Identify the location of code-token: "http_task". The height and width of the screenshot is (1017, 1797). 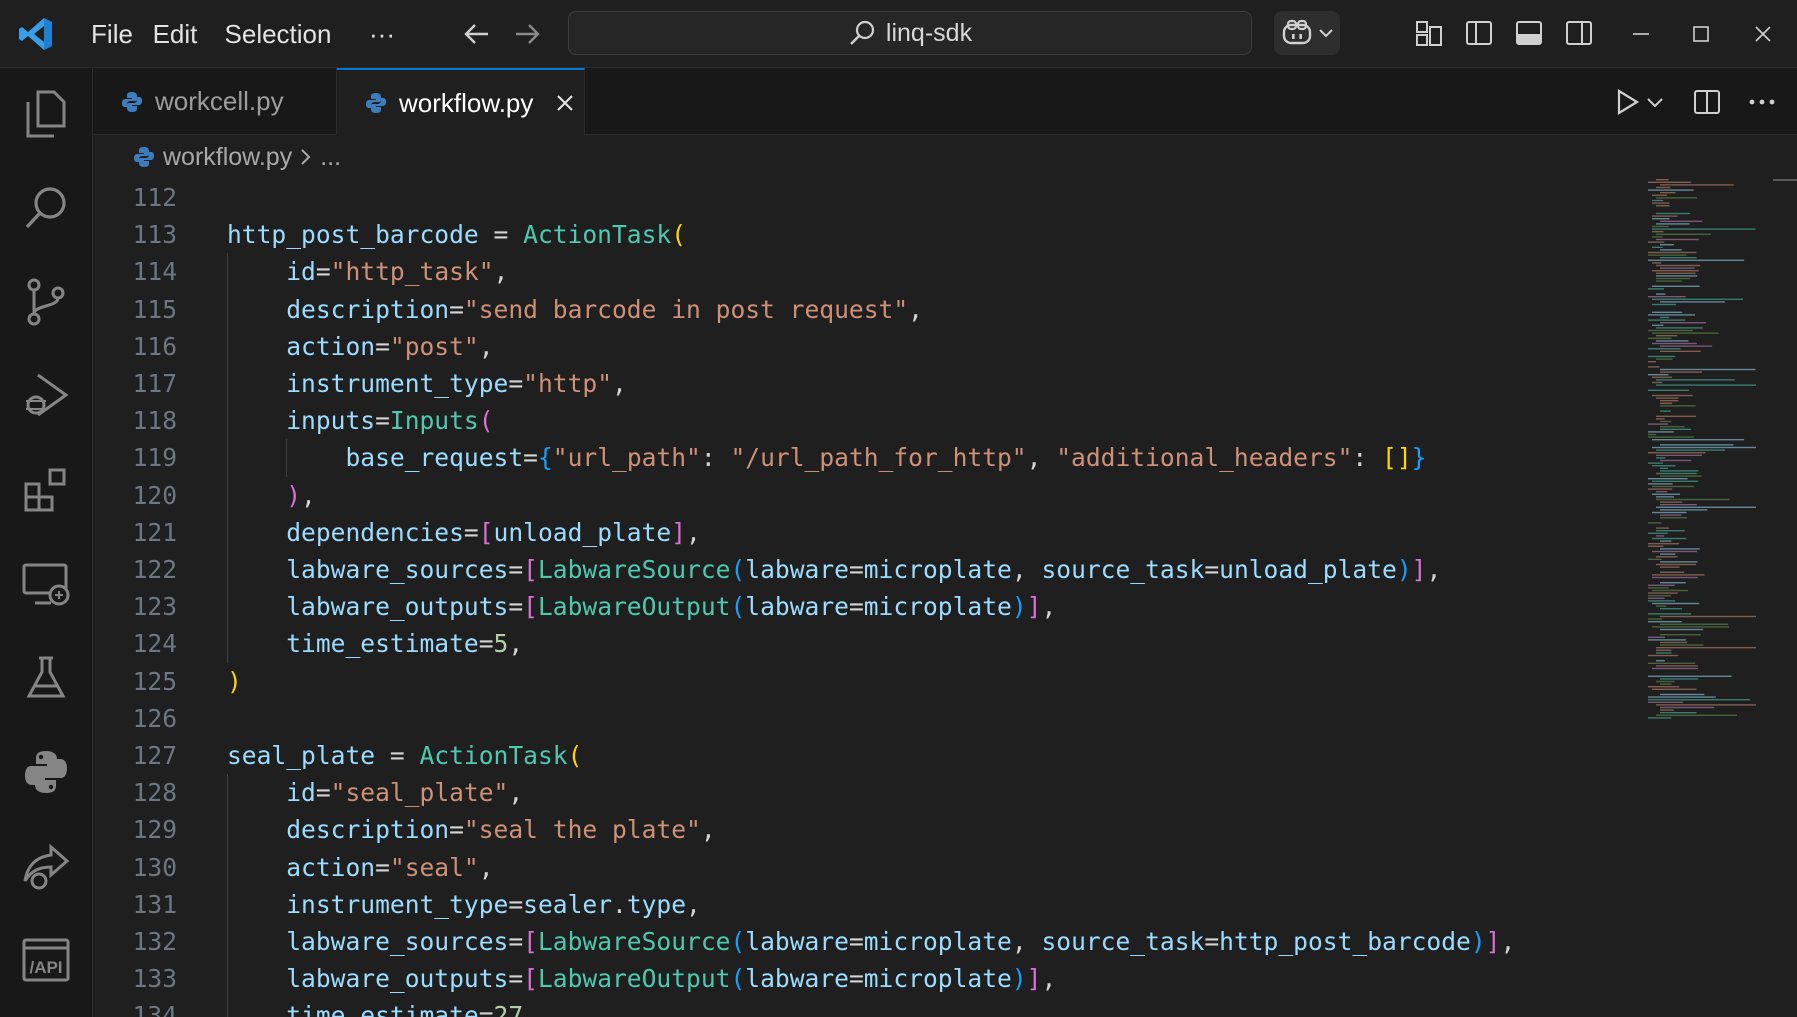
(412, 272).